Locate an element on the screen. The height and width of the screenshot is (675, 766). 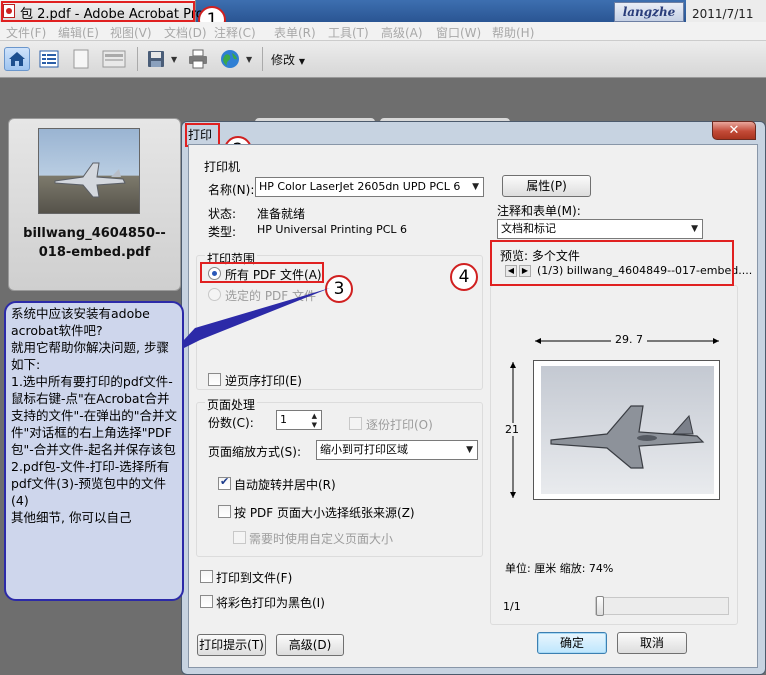
modify-menu: 修改 ▼ is located at coordinates (288, 59).